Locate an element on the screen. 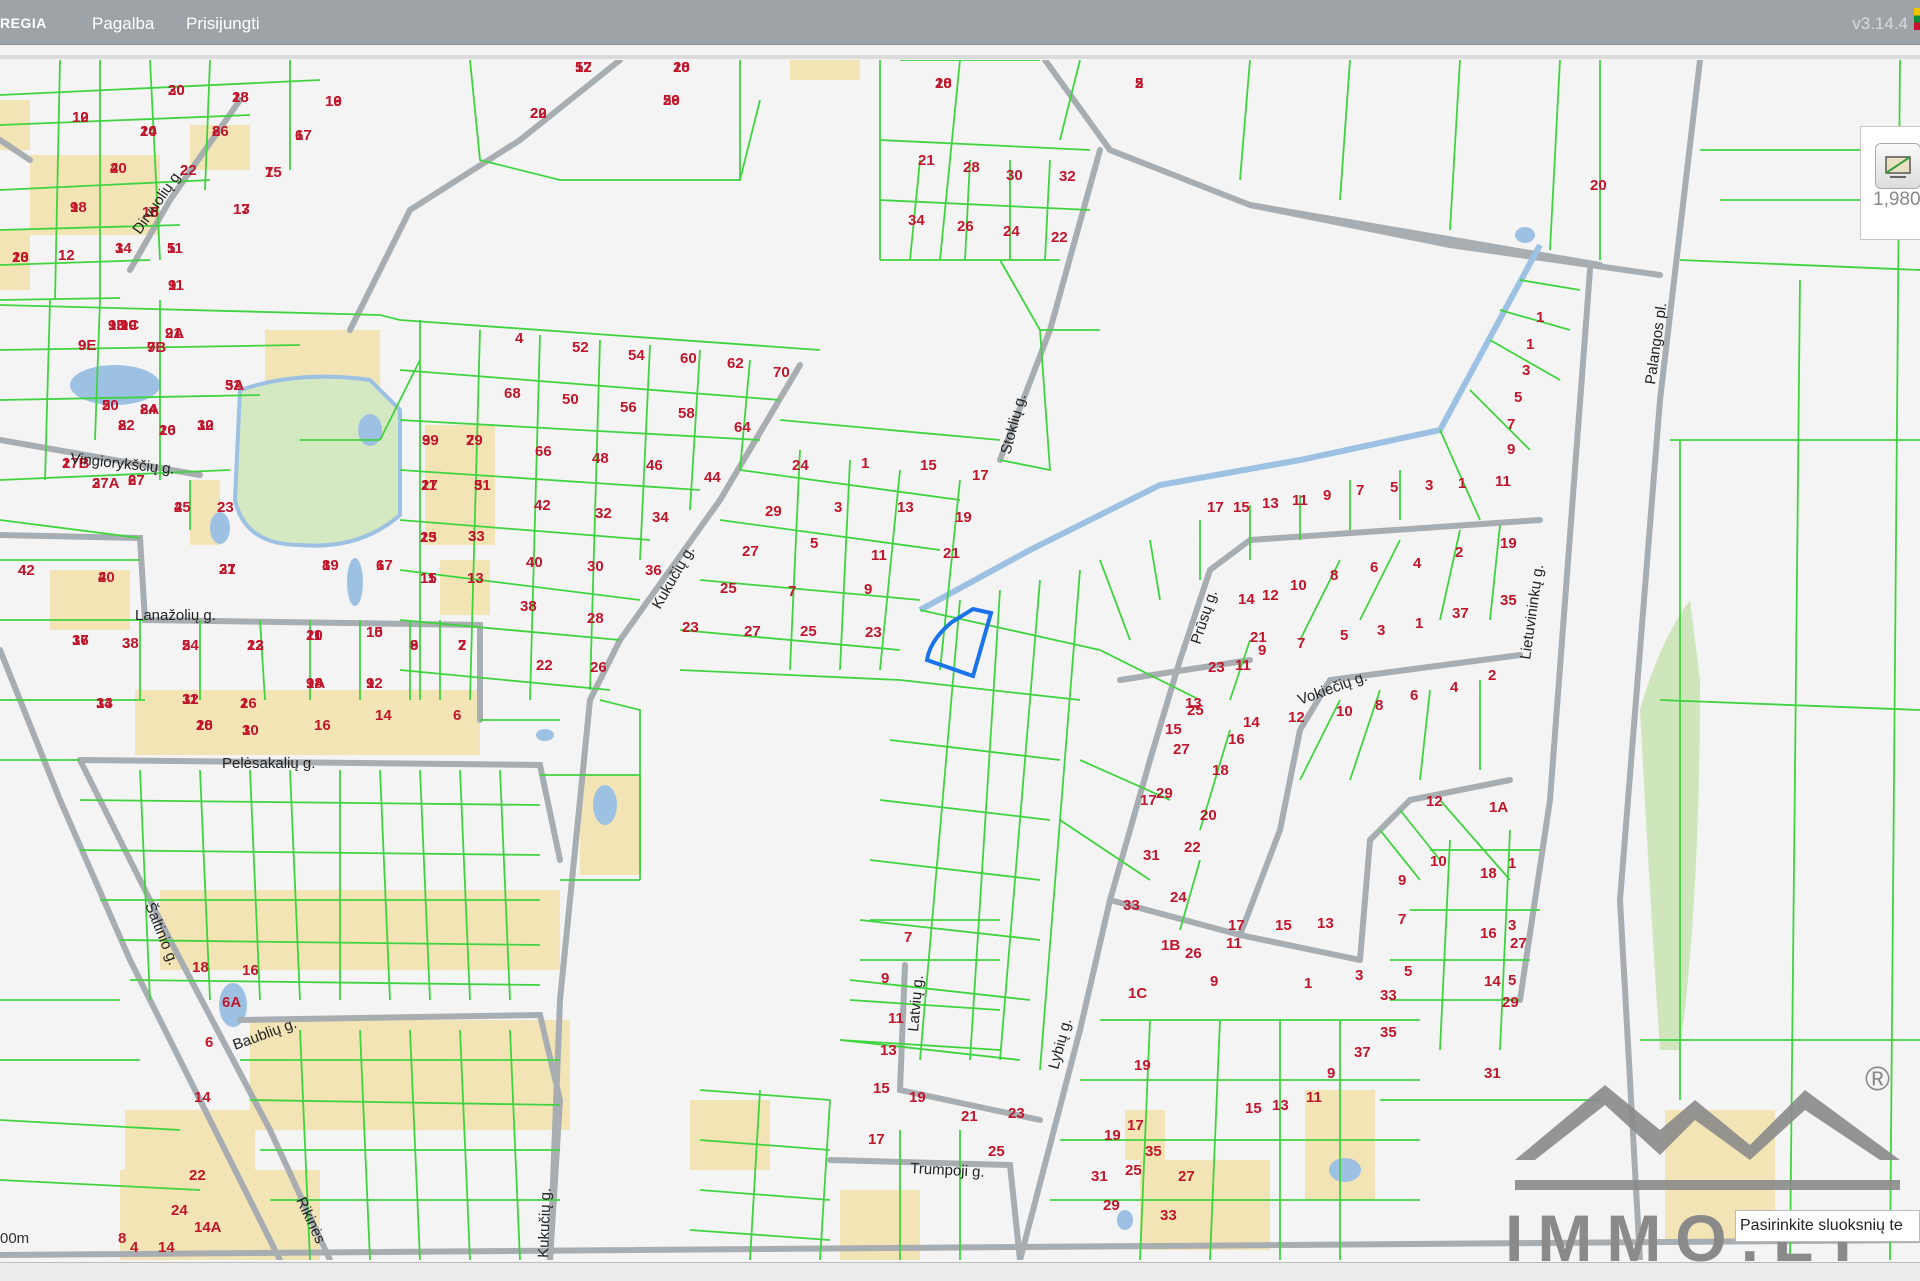 This screenshot has width=1920, height=1281. street-kukuciu-south: Kukučių g. is located at coordinates (544, 1223).